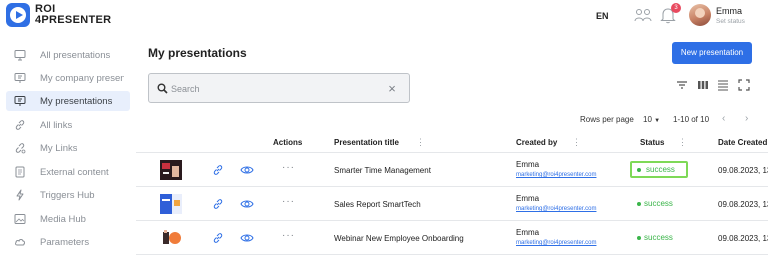 Image resolution: width=768 pixels, height=256 pixels. What do you see at coordinates (20, 101) in the screenshot?
I see `my-presentation-icon` at bounding box center [20, 101].